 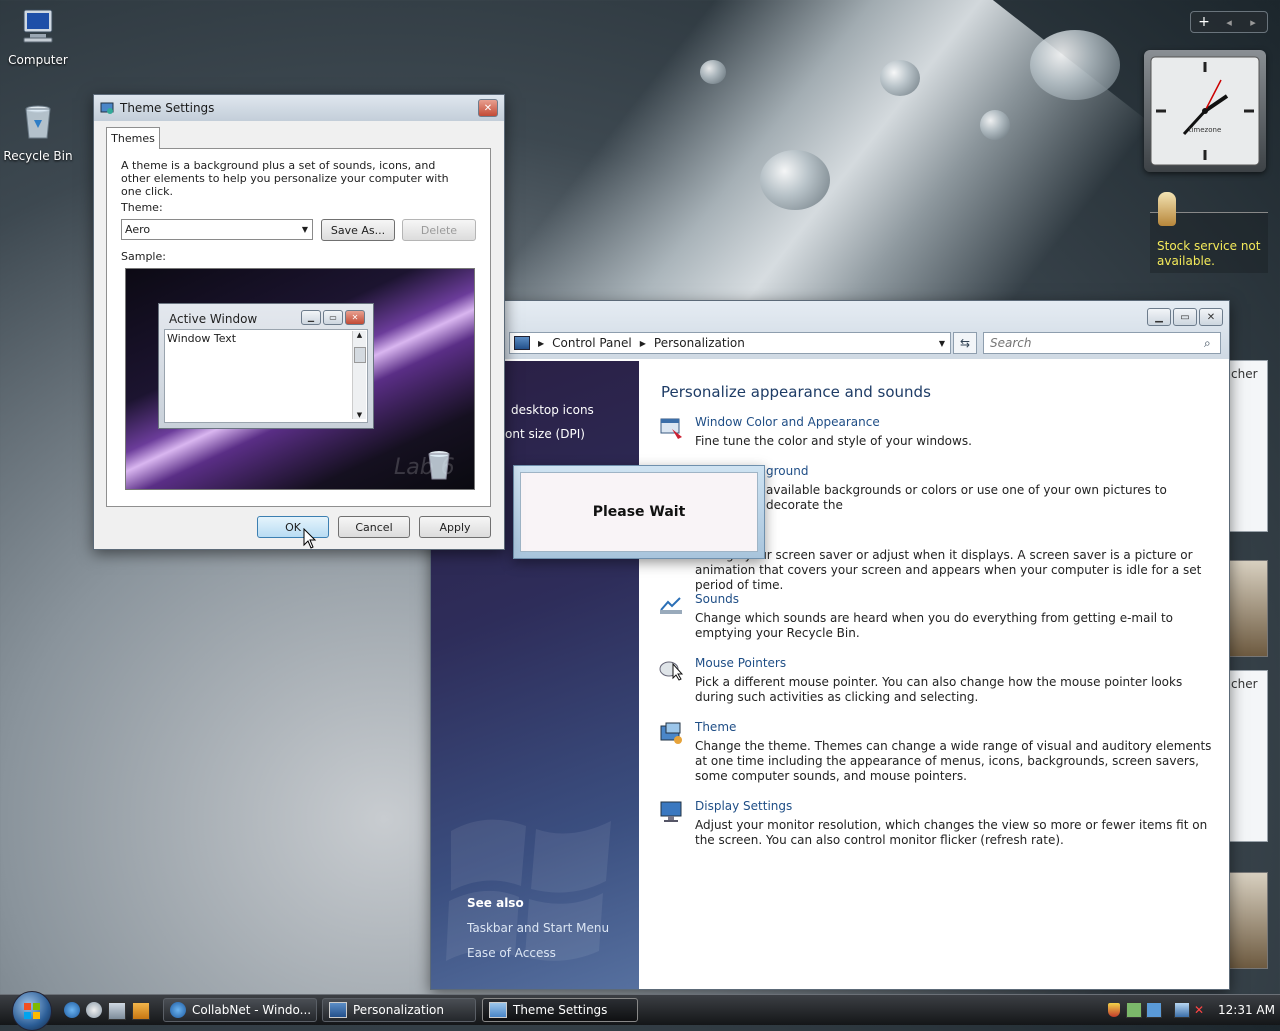 What do you see at coordinates (293, 527) in the screenshot?
I see `ok-button: OK` at bounding box center [293, 527].